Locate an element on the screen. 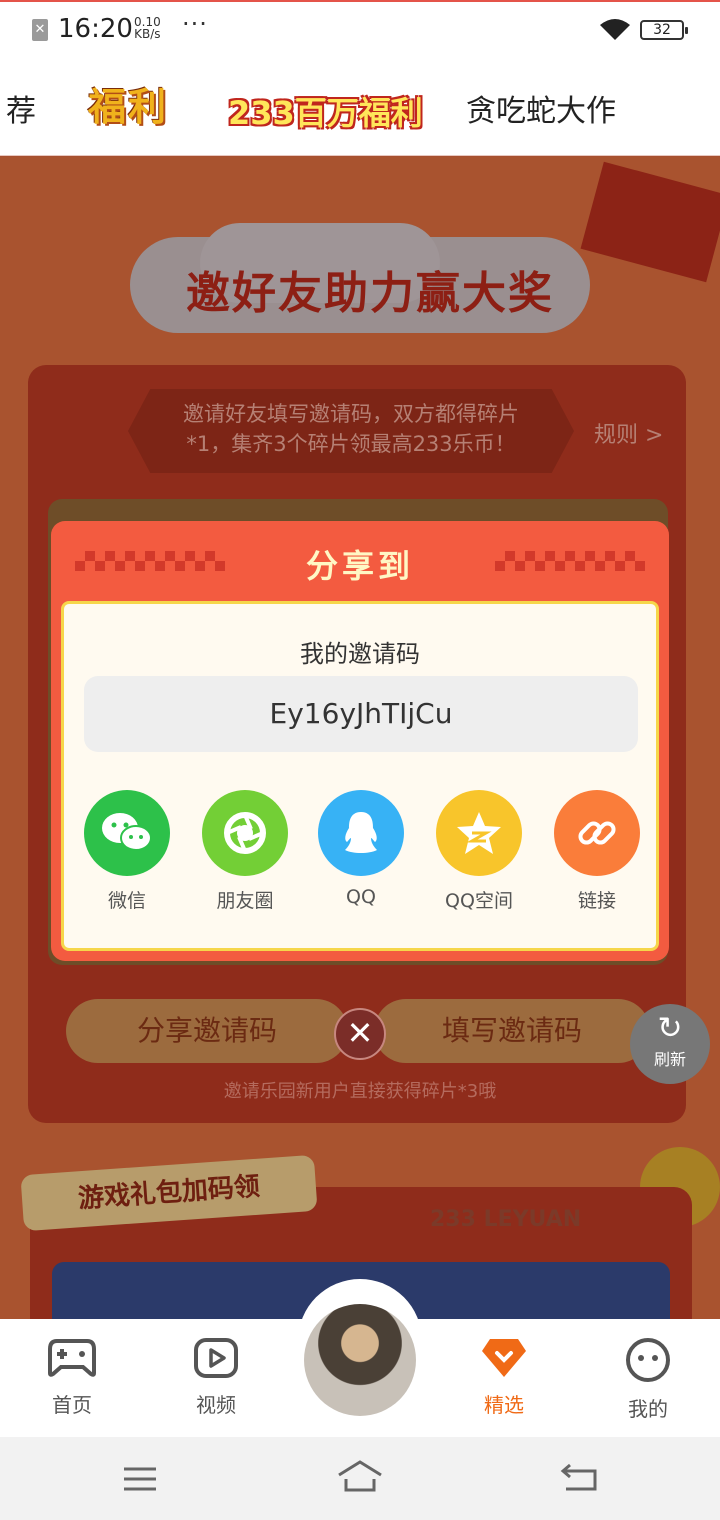  system-nav-bar is located at coordinates (360, 1478).